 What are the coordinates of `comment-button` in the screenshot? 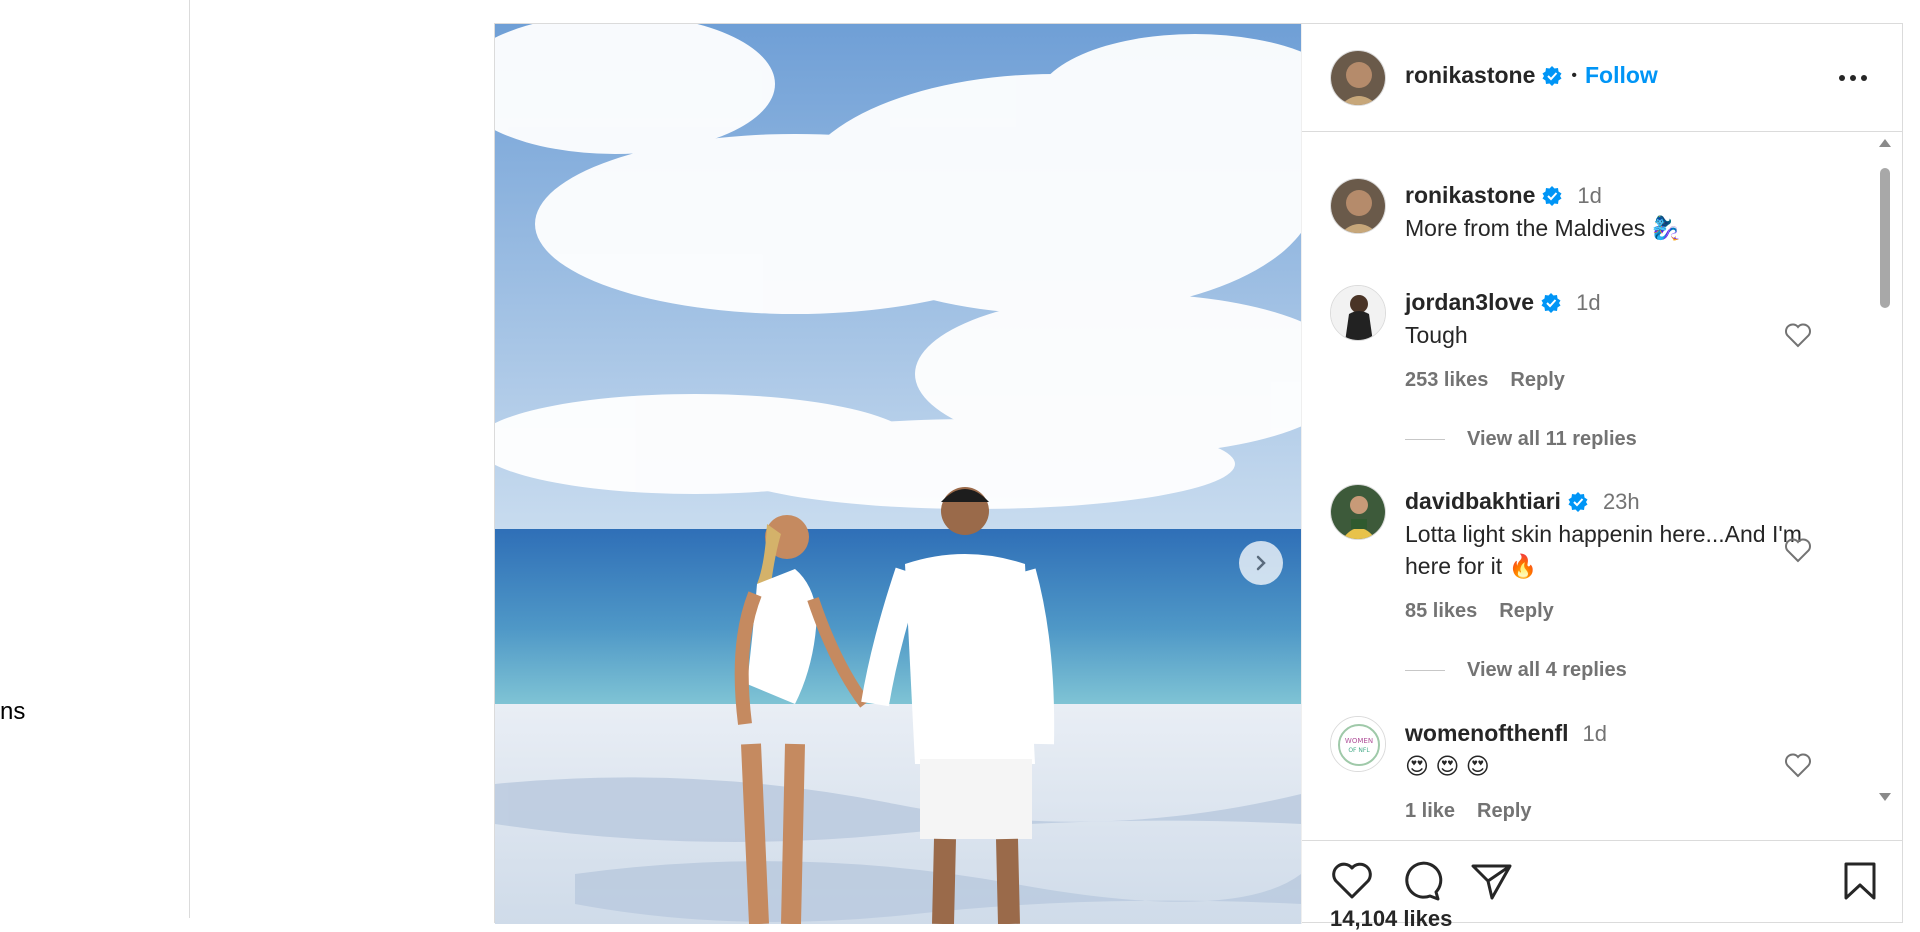 It's located at (1422, 883).